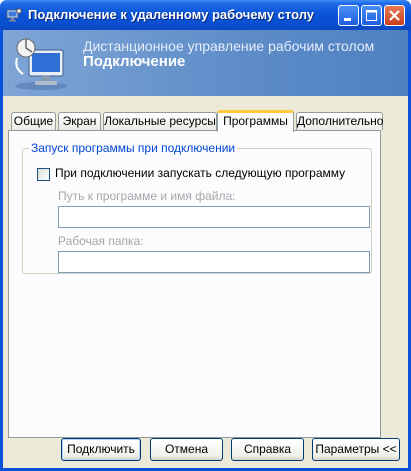 Image resolution: width=411 pixels, height=471 pixels. I want to click on working-folder-input, so click(214, 262).